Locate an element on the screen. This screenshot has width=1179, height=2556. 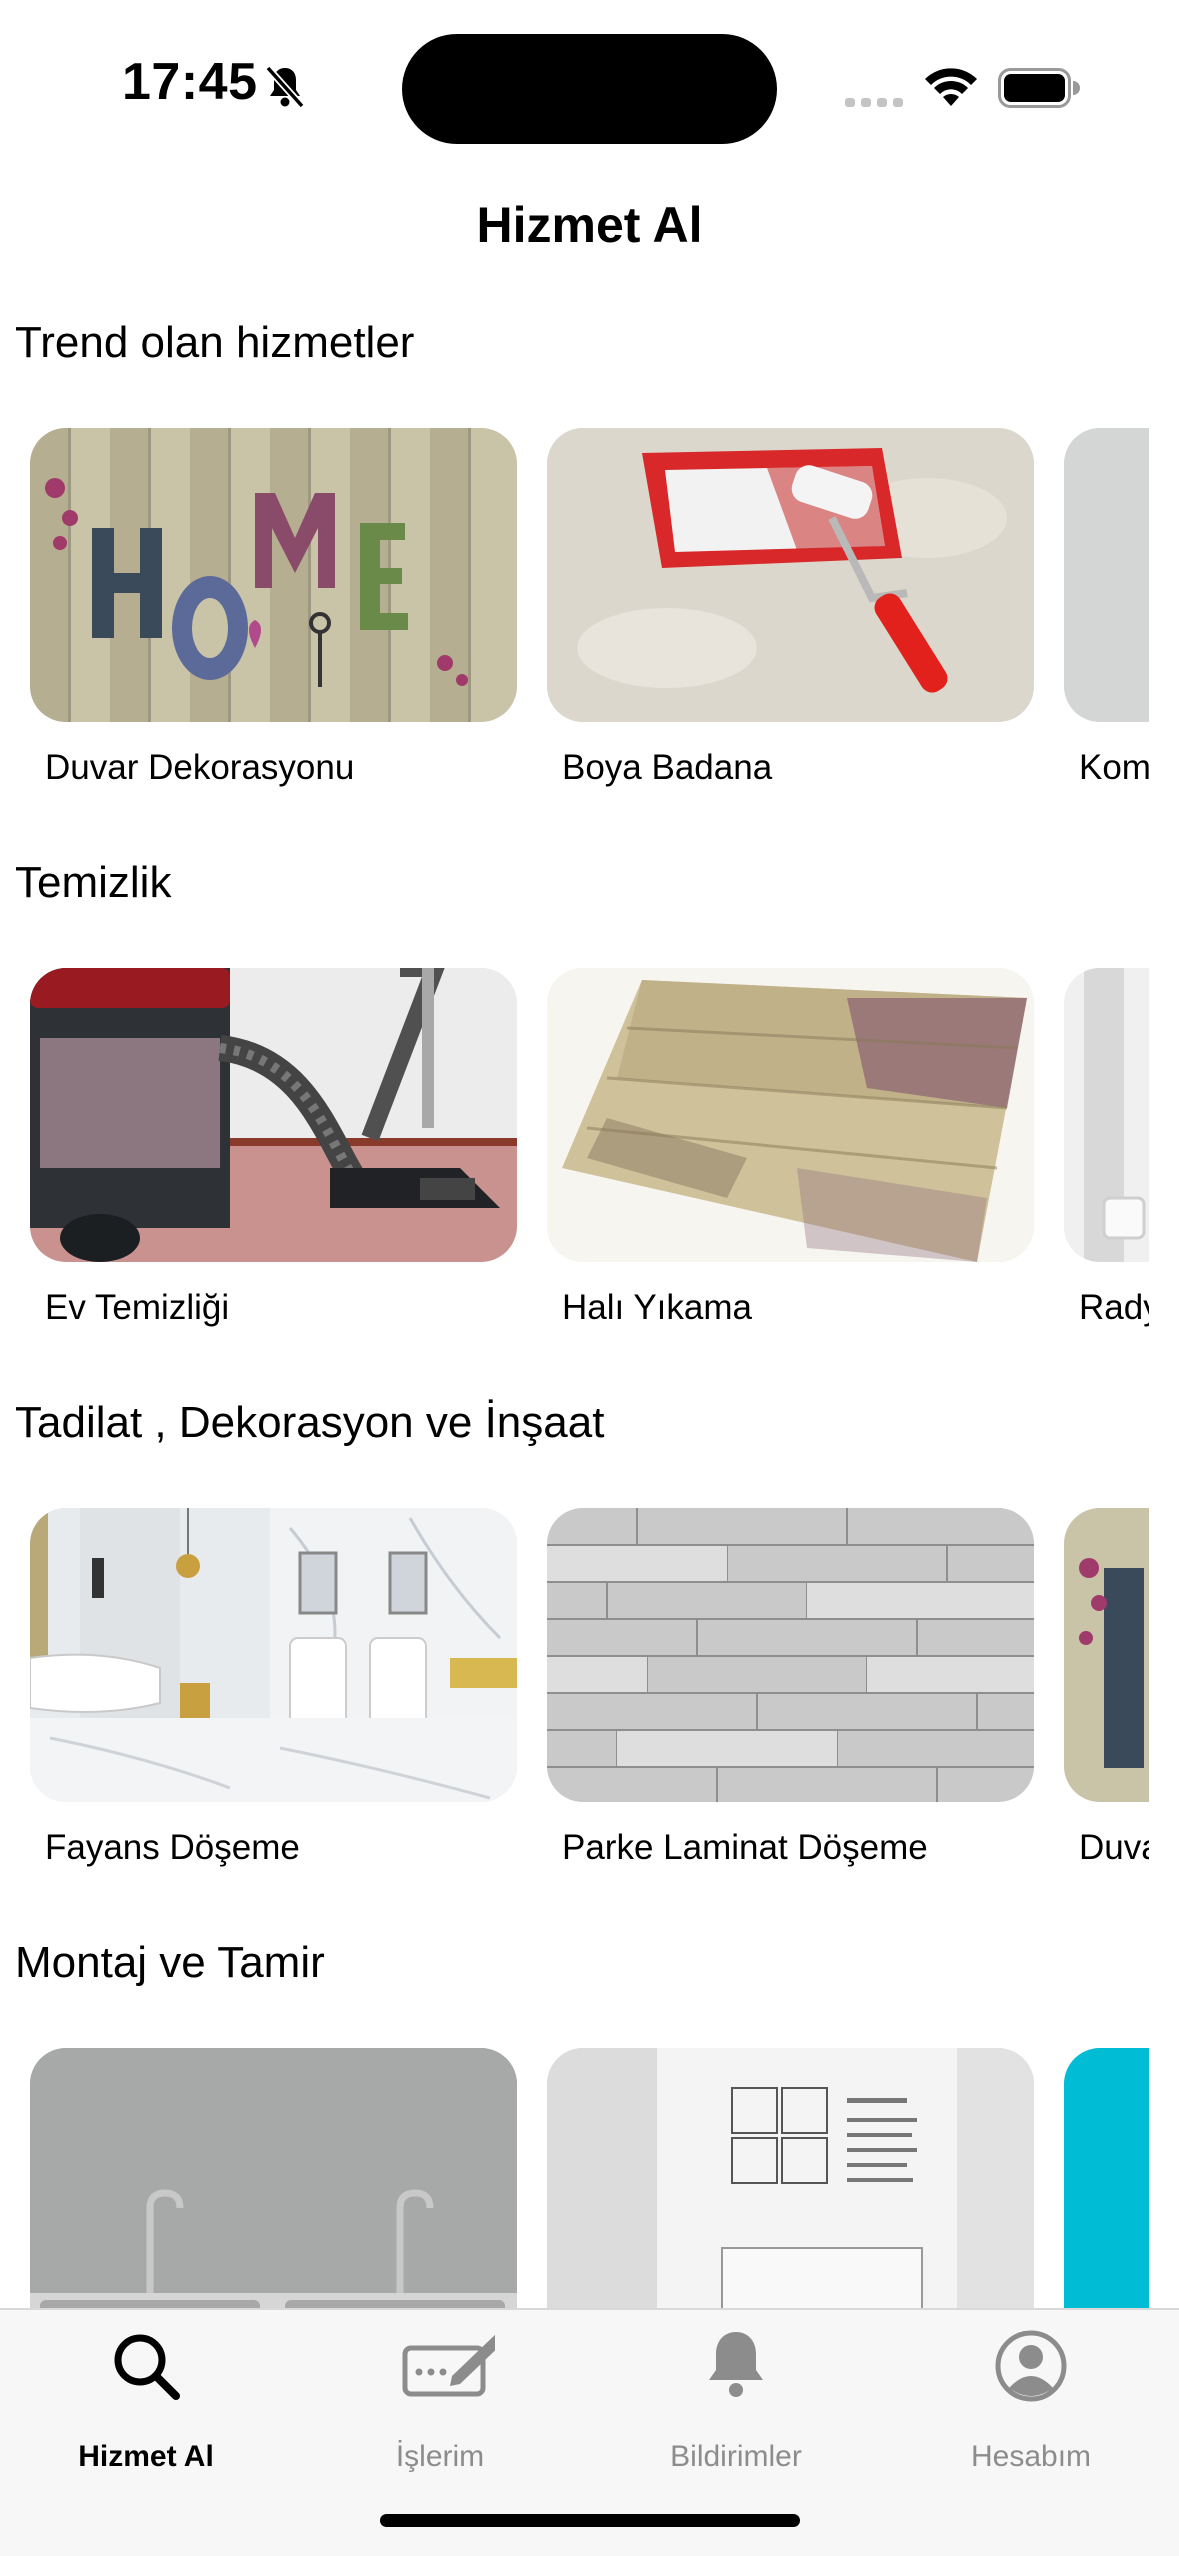
service-card: Rady is located at coordinates (1106, 1168).